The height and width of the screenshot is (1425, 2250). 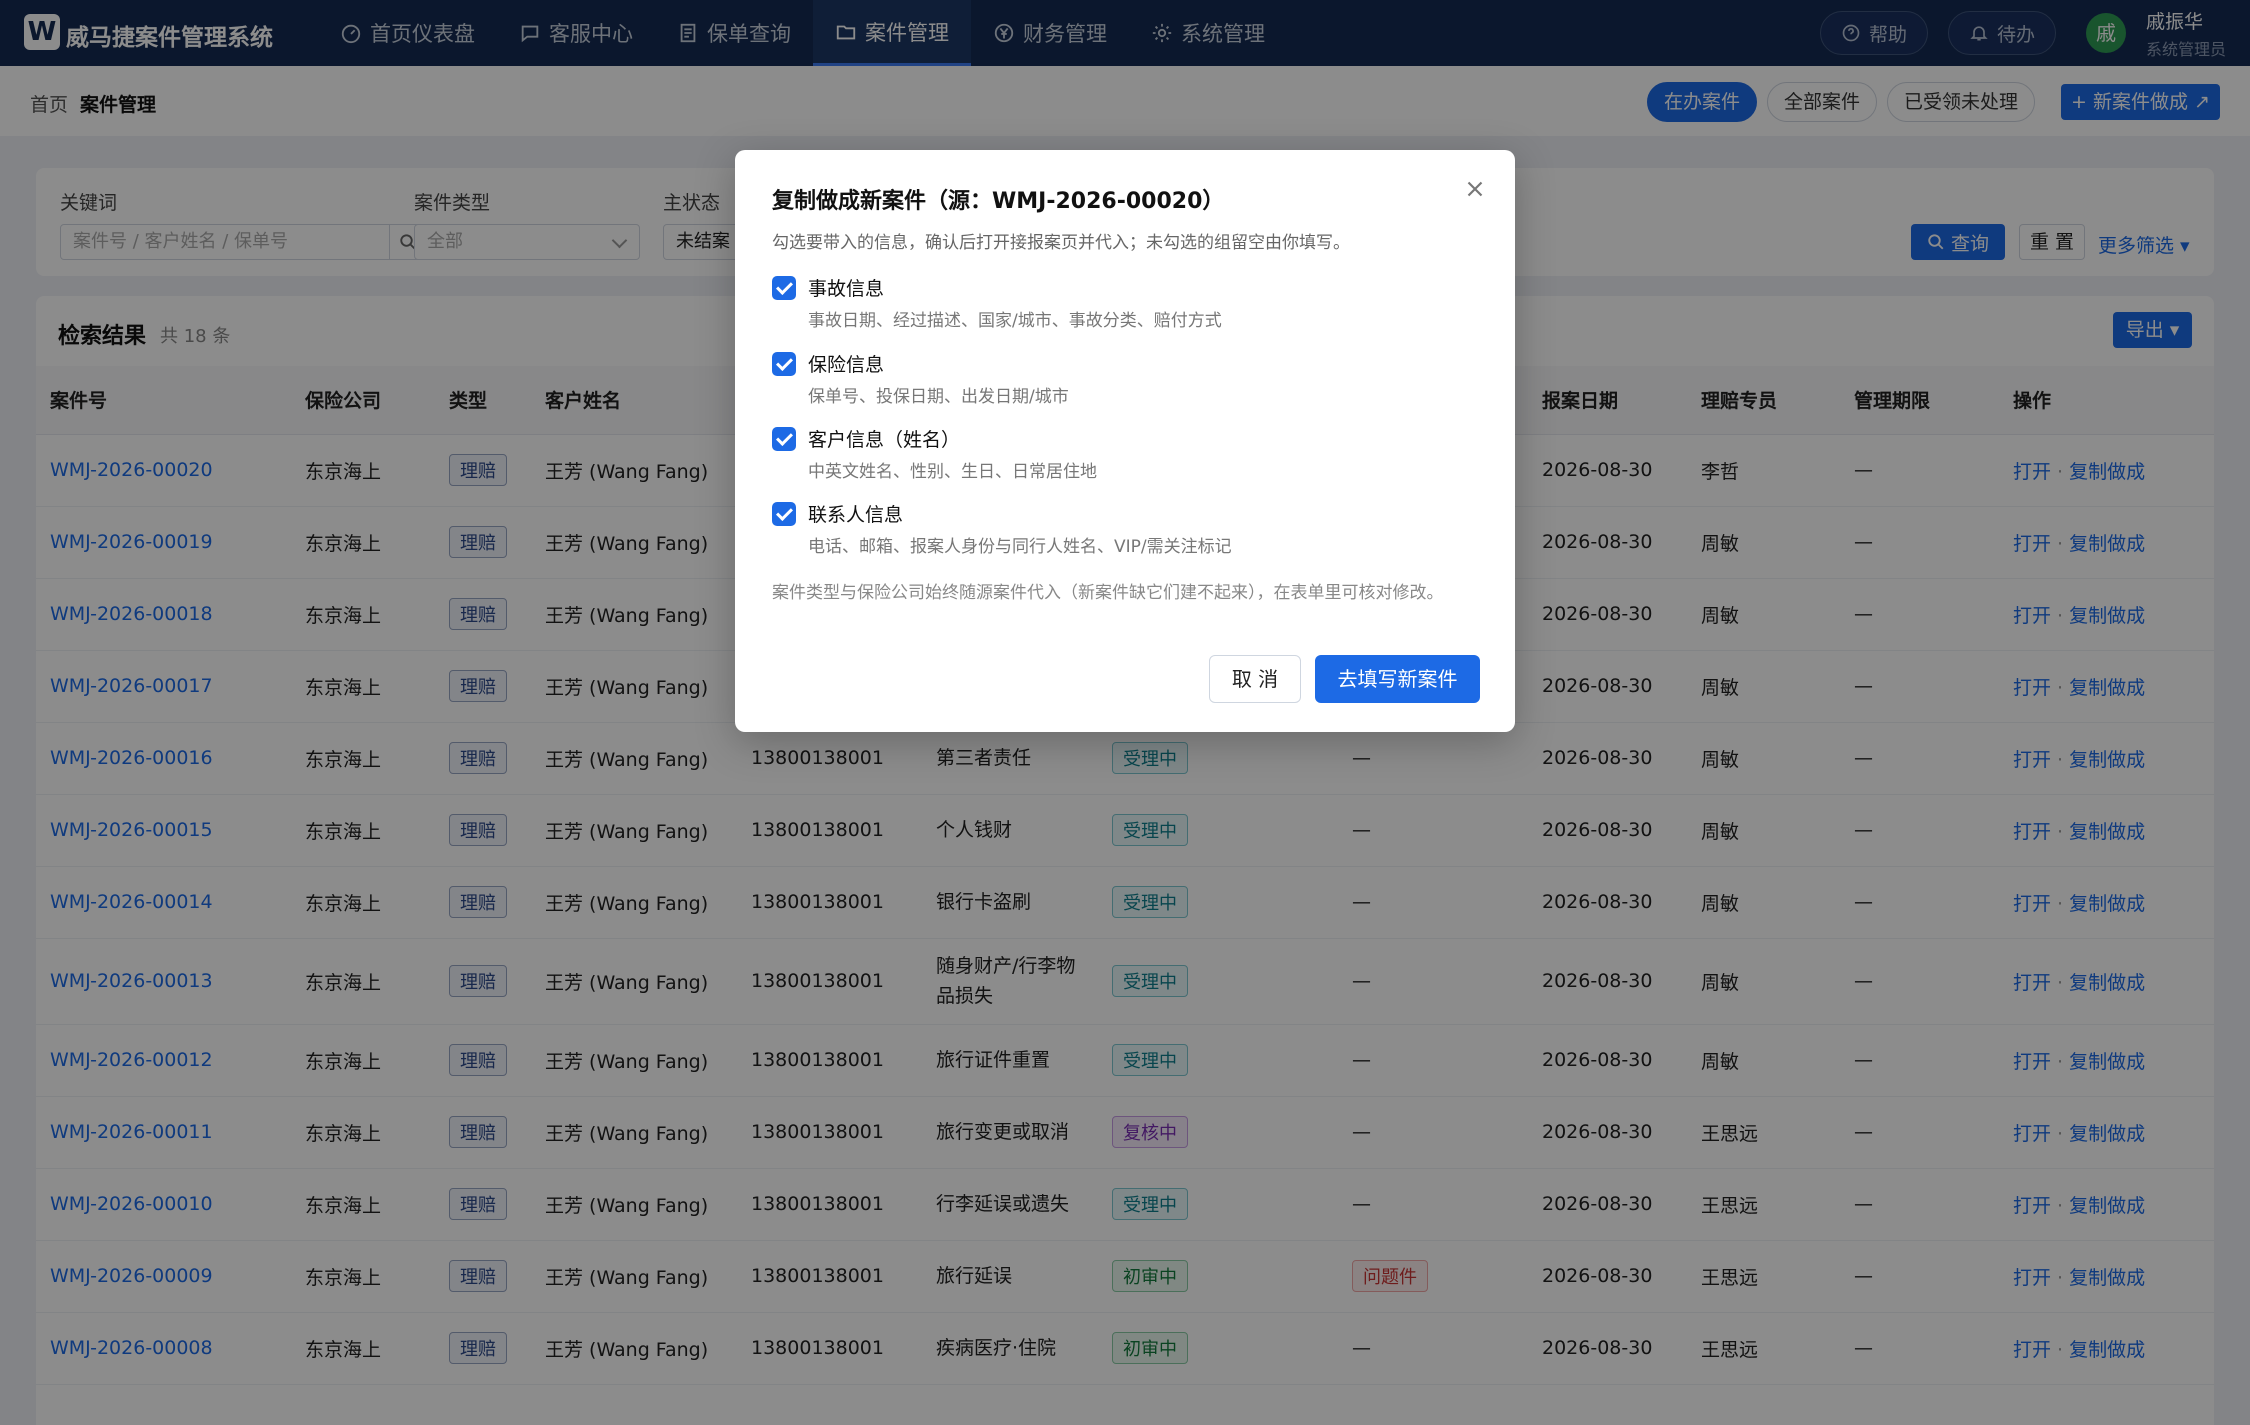 I want to click on checkbox-accident, so click(x=784, y=288).